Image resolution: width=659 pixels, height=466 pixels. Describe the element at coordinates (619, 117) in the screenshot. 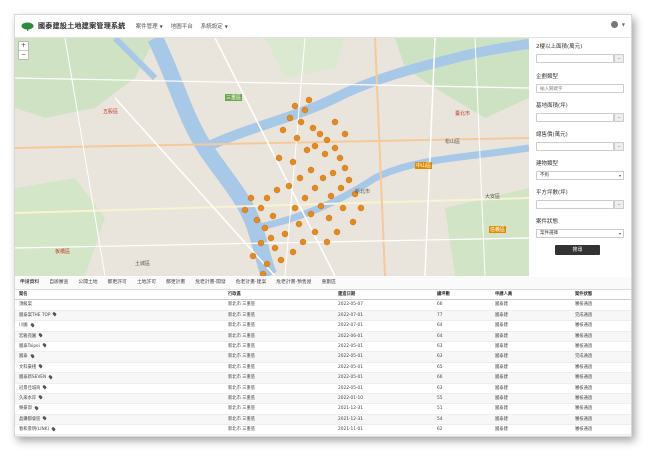

I see `base-area-stepper: −` at that location.